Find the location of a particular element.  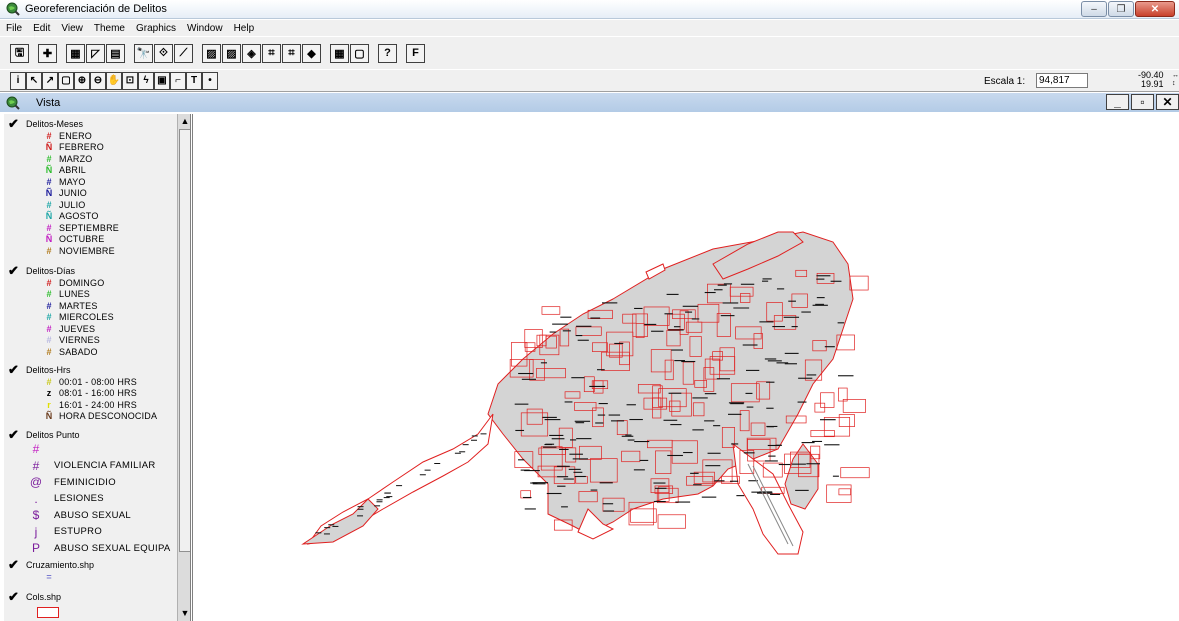

legend-symbol: r is located at coordinates (49, 404).